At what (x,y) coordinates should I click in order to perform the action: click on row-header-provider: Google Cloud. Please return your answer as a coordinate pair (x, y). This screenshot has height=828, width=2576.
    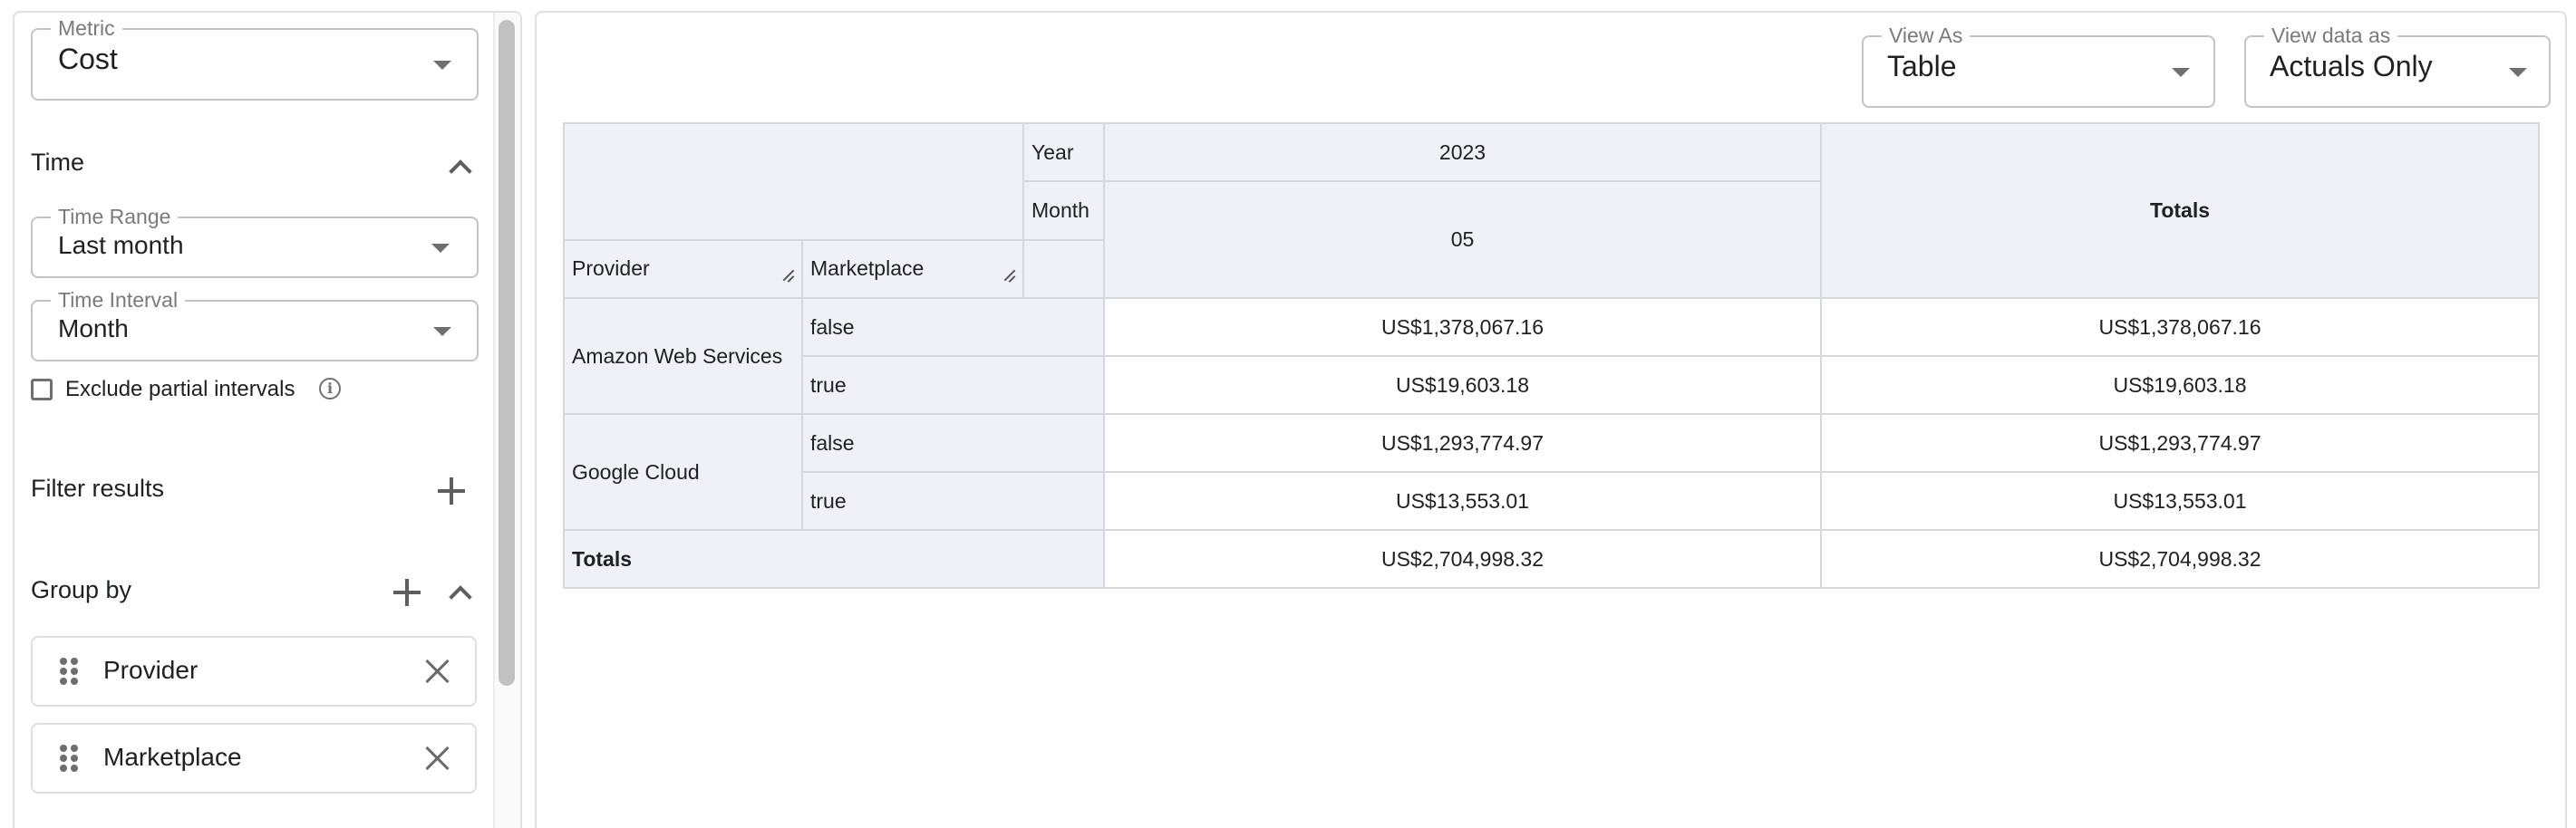
    Looking at the image, I should click on (683, 472).